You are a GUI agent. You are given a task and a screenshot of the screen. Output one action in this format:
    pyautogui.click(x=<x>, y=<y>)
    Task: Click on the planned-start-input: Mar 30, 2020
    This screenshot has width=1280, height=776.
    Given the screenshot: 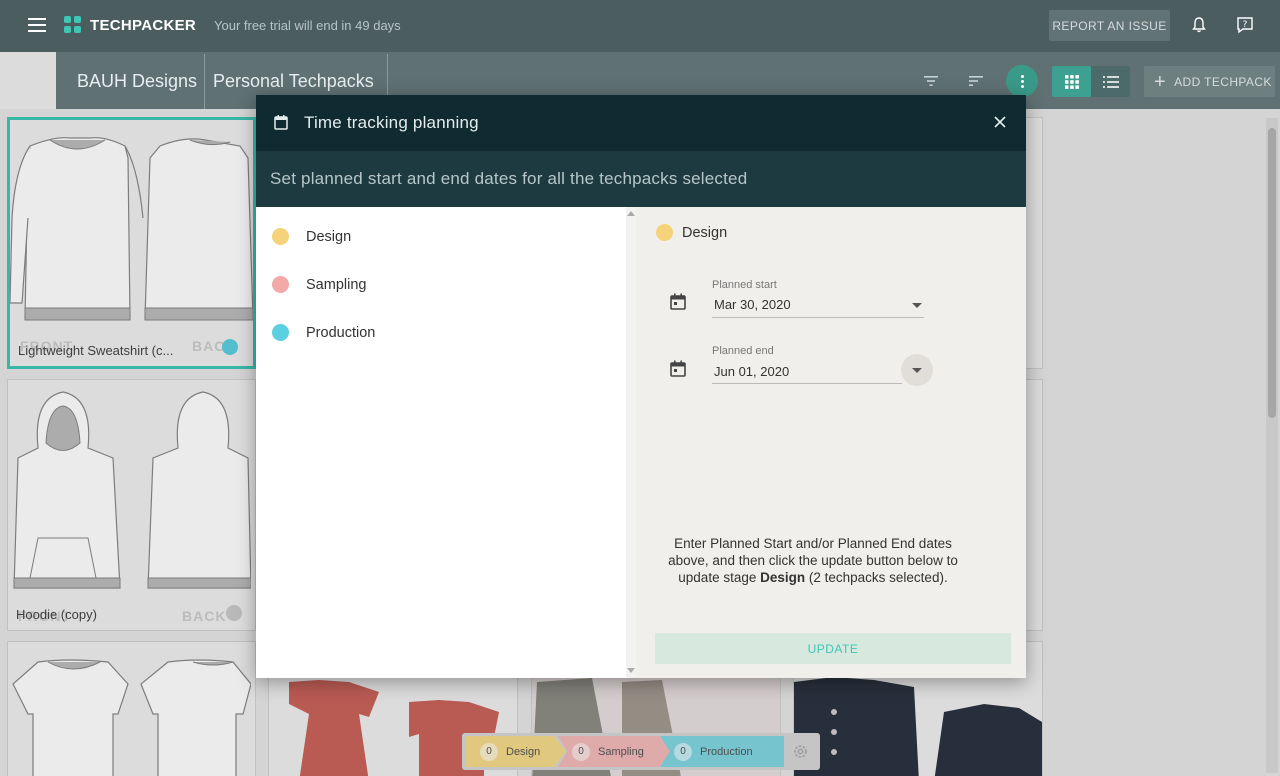 What is the action you would take?
    pyautogui.click(x=752, y=304)
    